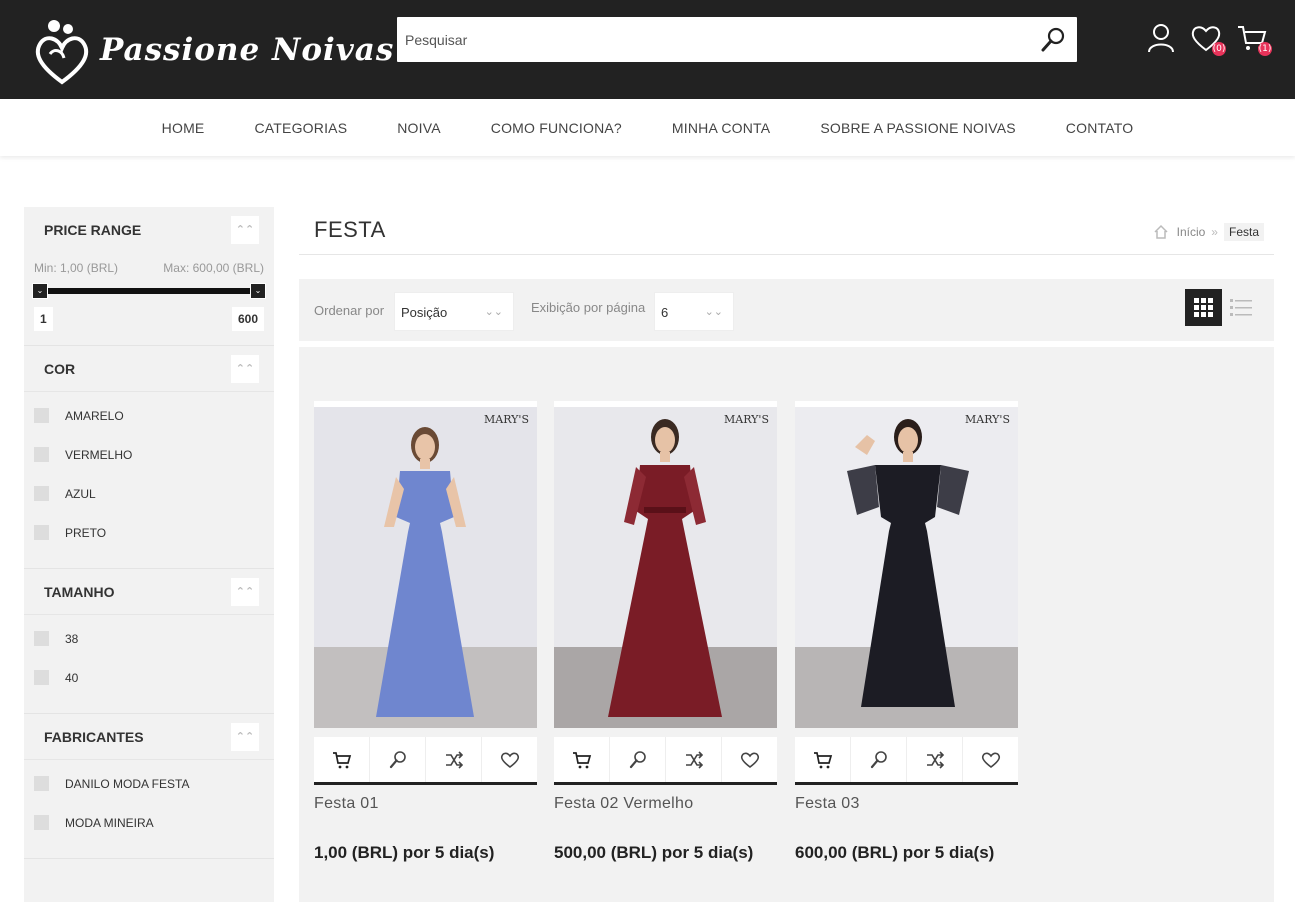 This screenshot has height=902, width=1295. What do you see at coordinates (247, 319) in the screenshot?
I see `price-to-value: 600` at bounding box center [247, 319].